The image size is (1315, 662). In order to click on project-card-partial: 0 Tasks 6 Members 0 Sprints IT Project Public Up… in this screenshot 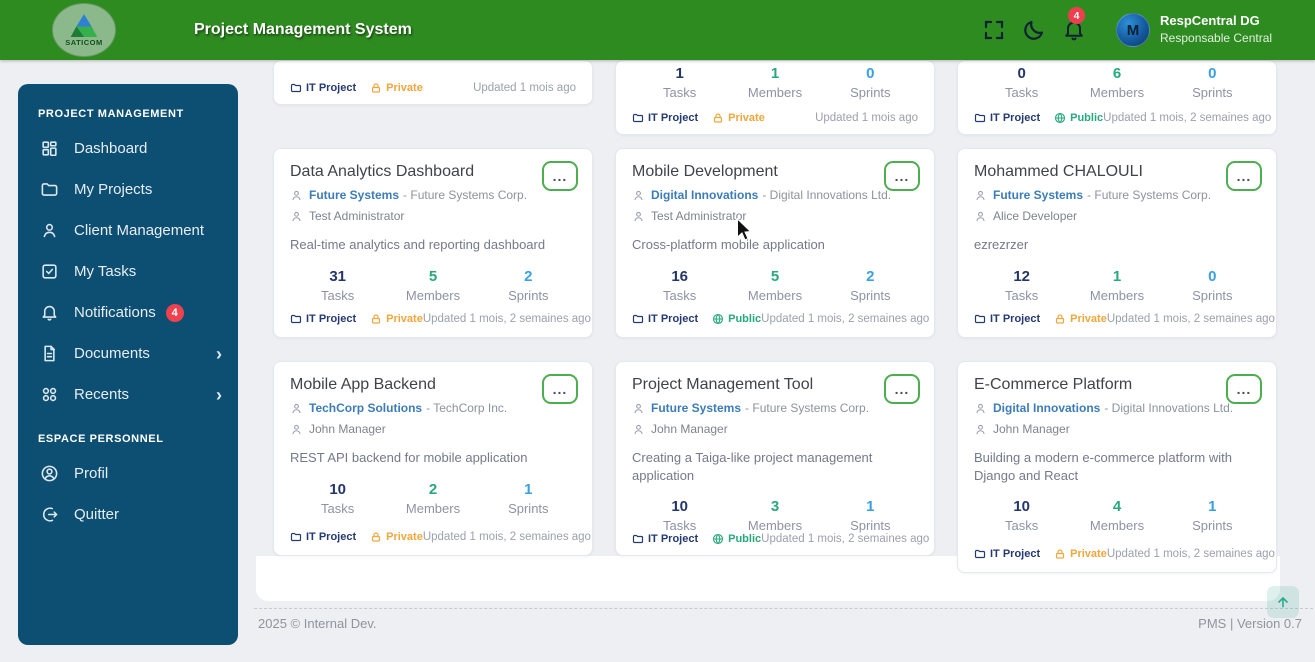, I will do `click(1117, 97)`.